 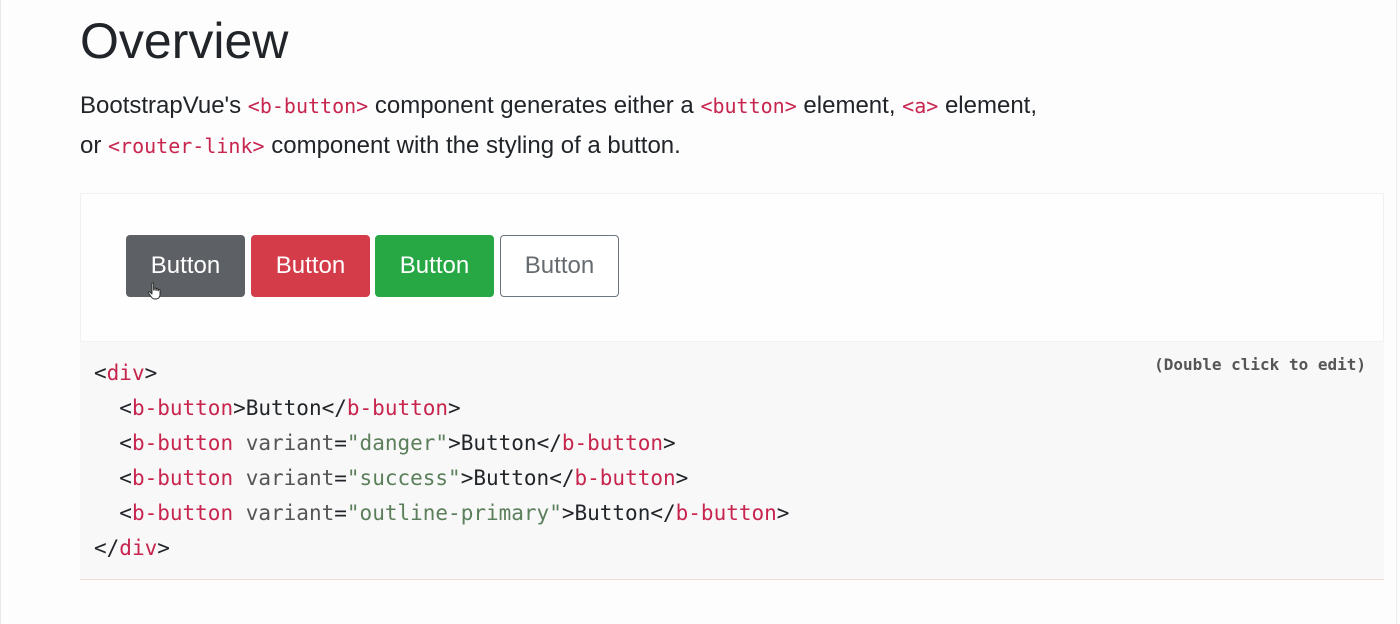 I want to click on code-token-str: "success", so click(x=403, y=478).